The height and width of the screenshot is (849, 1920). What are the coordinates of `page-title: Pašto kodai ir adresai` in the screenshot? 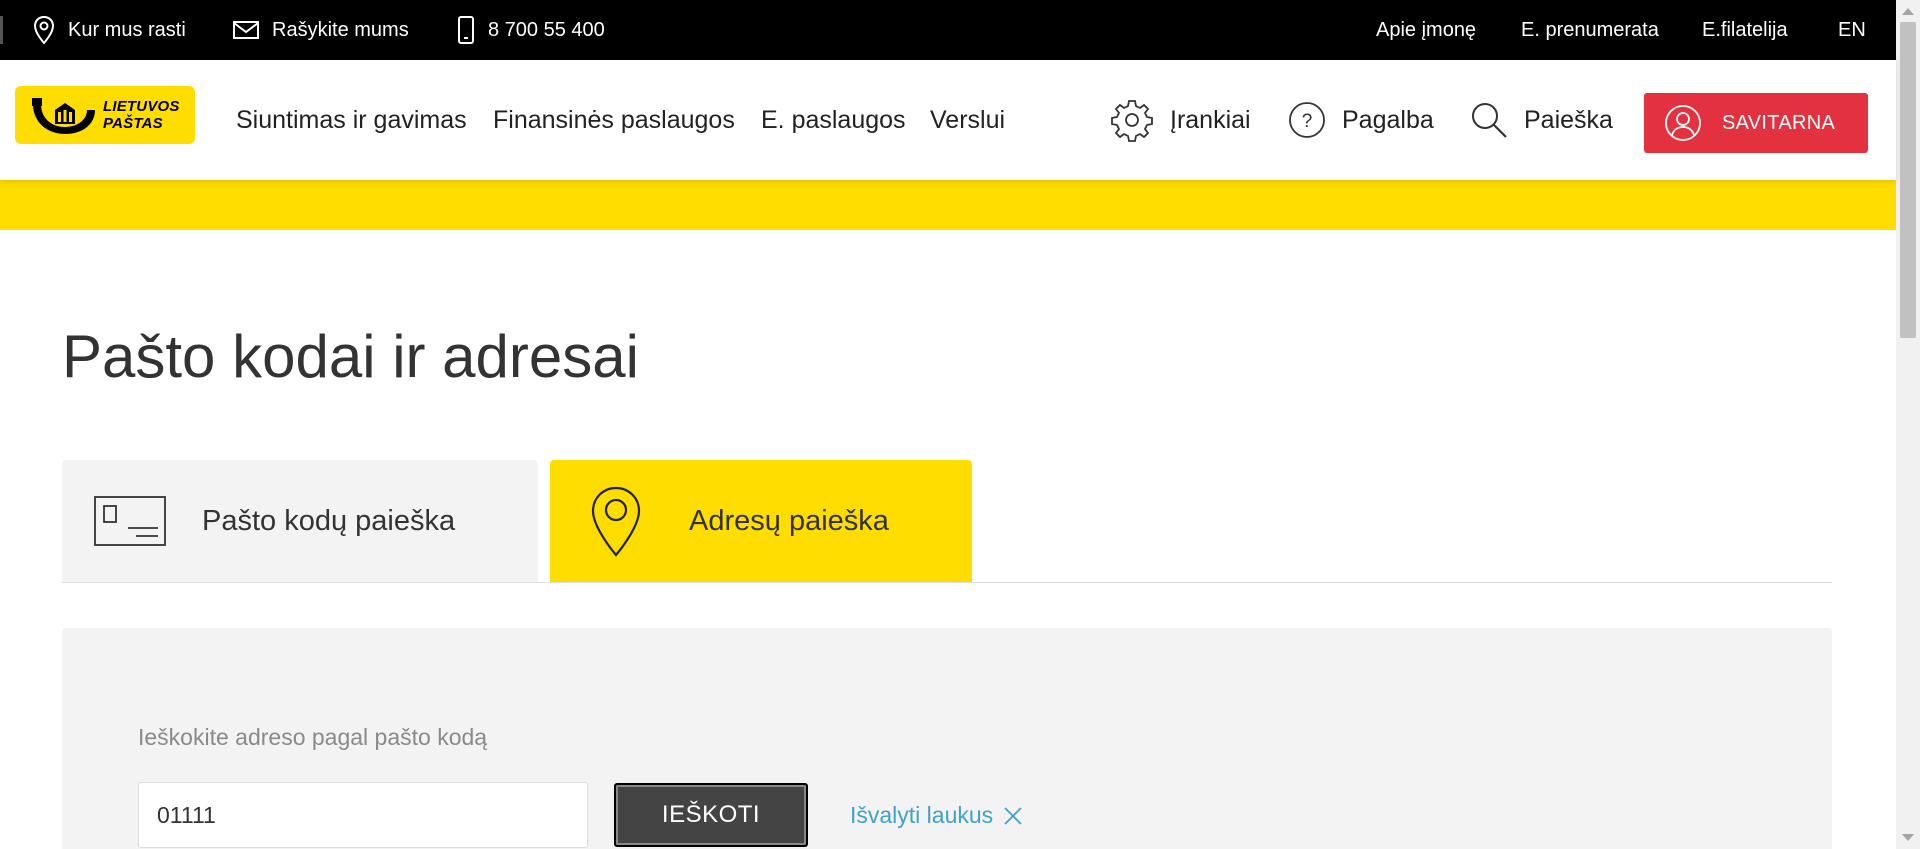 It's located at (350, 356).